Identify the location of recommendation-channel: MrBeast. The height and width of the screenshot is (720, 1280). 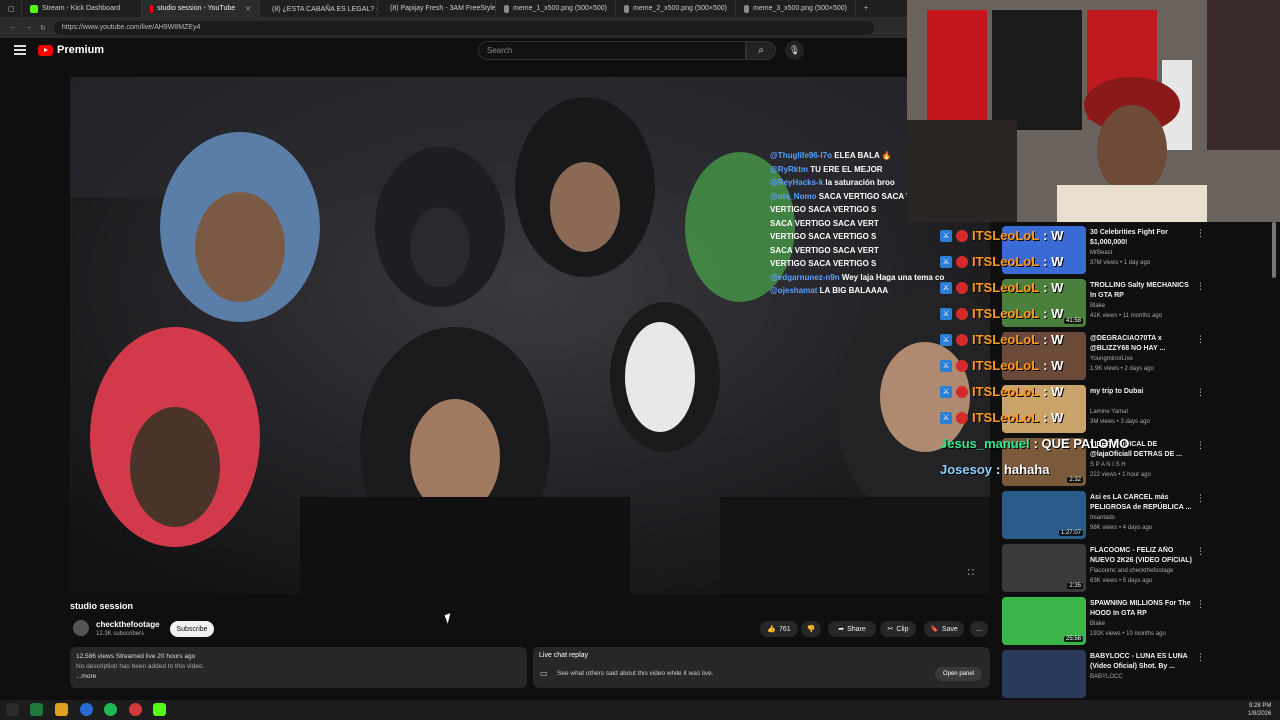
(1101, 253).